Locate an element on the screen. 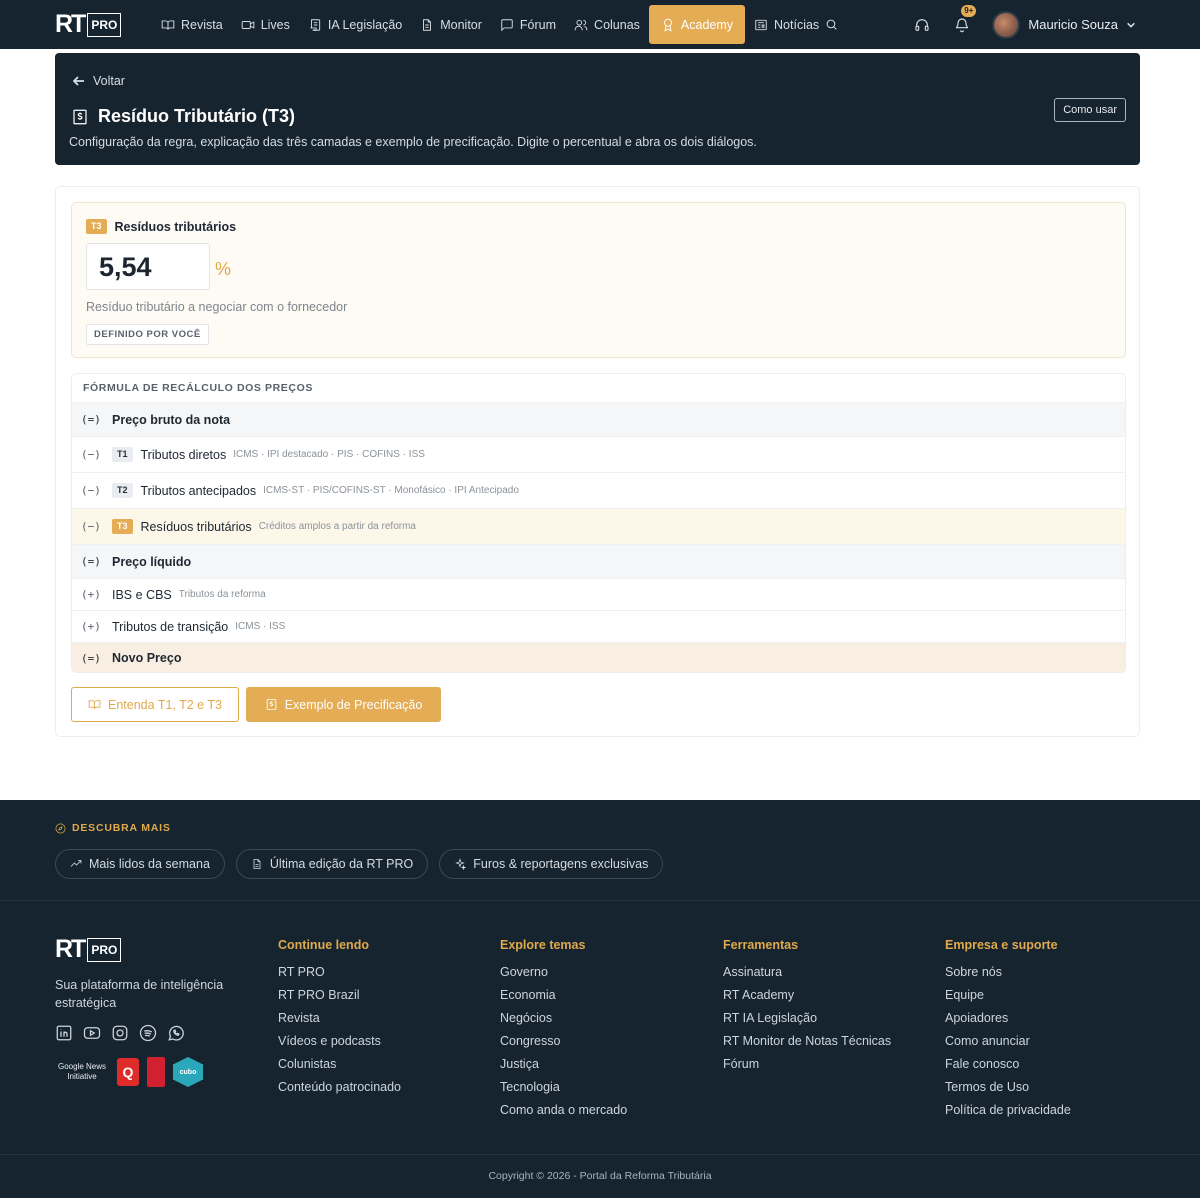 The image size is (1200, 1198). footer-link: Economia is located at coordinates (563, 999).